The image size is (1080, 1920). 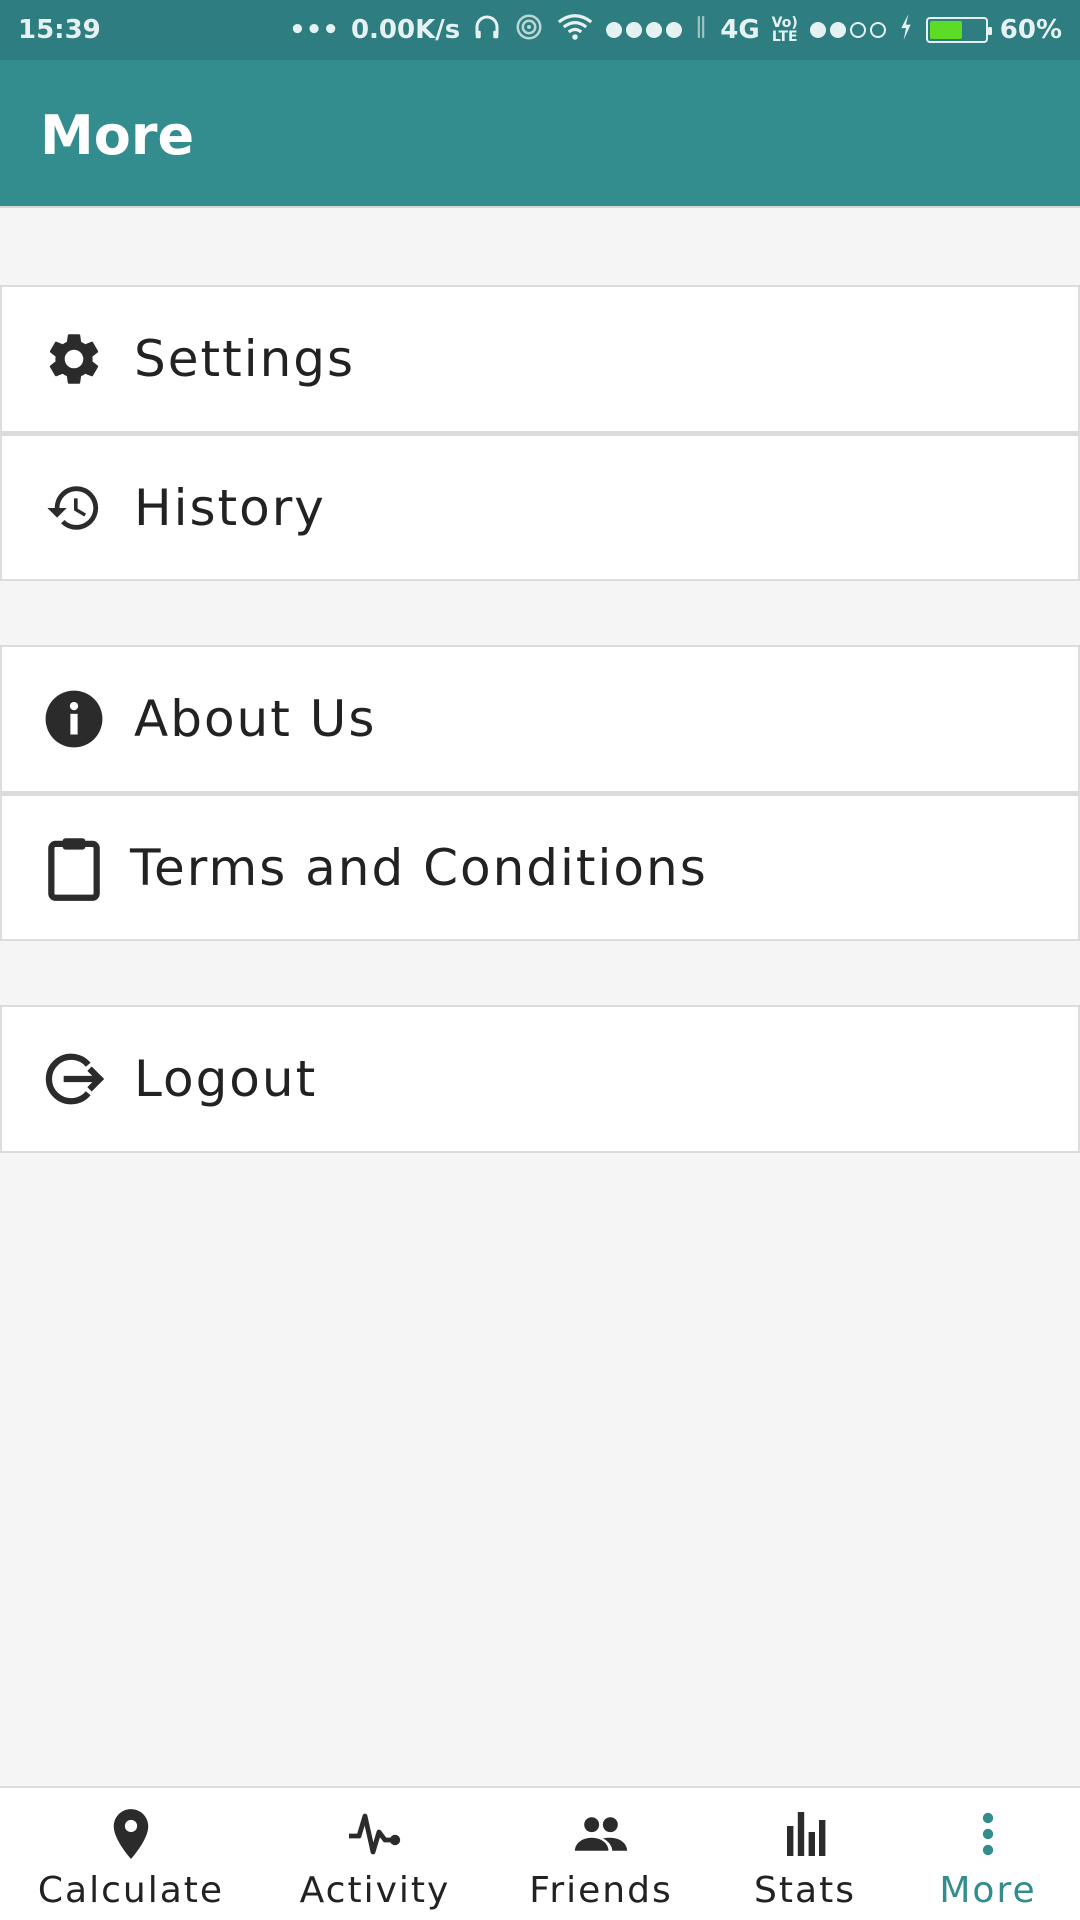 I want to click on settings-menu-item: Settings, so click(x=540, y=359).